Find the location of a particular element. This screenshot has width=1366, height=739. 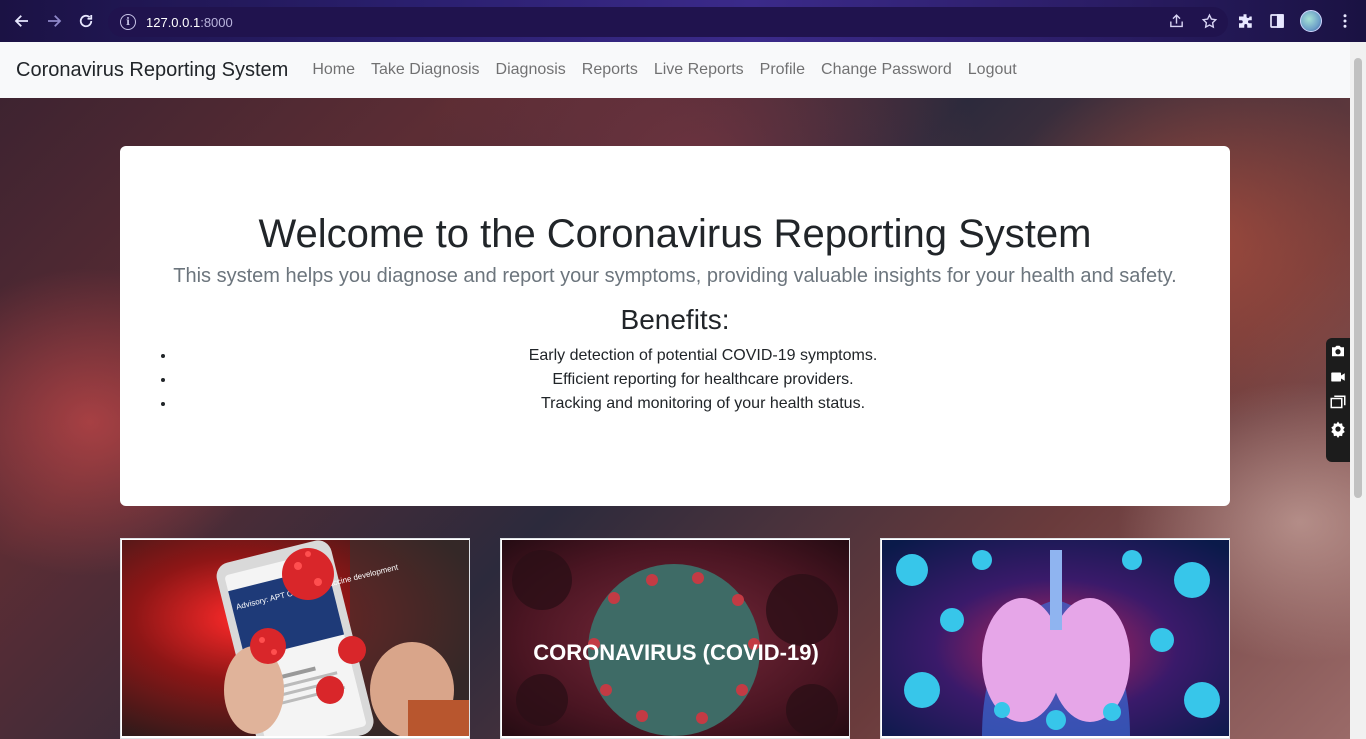

nav-link-diagnosis: Diagnosis is located at coordinates (531, 70).